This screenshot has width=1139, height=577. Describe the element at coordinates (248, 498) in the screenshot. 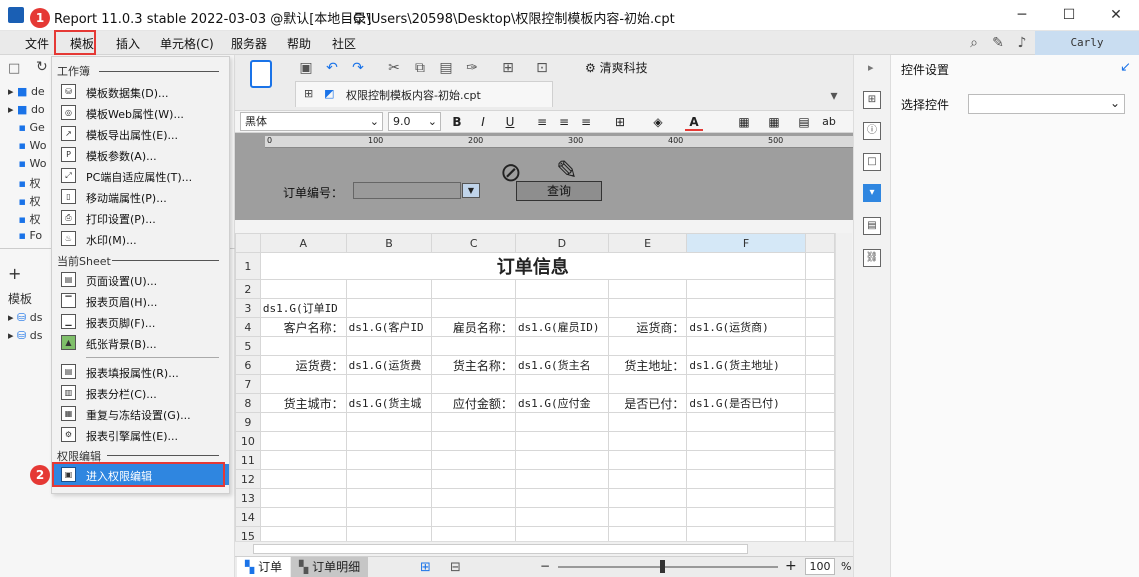

I see `row-header: 13` at that location.